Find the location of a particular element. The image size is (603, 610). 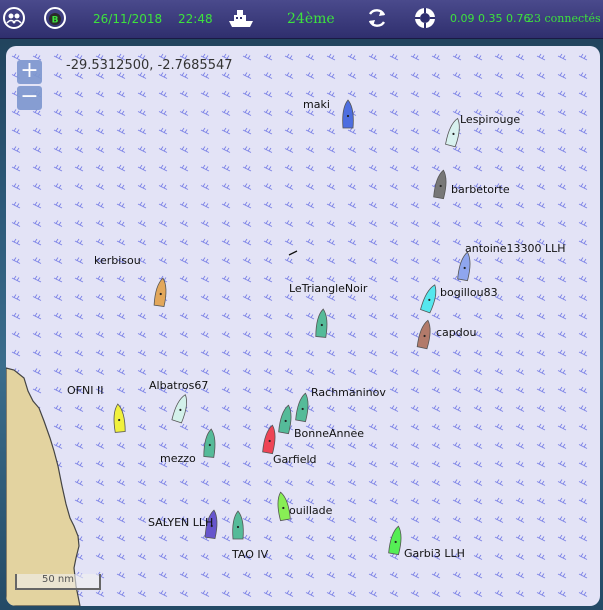

zoom-in-button: + is located at coordinates (29, 72).